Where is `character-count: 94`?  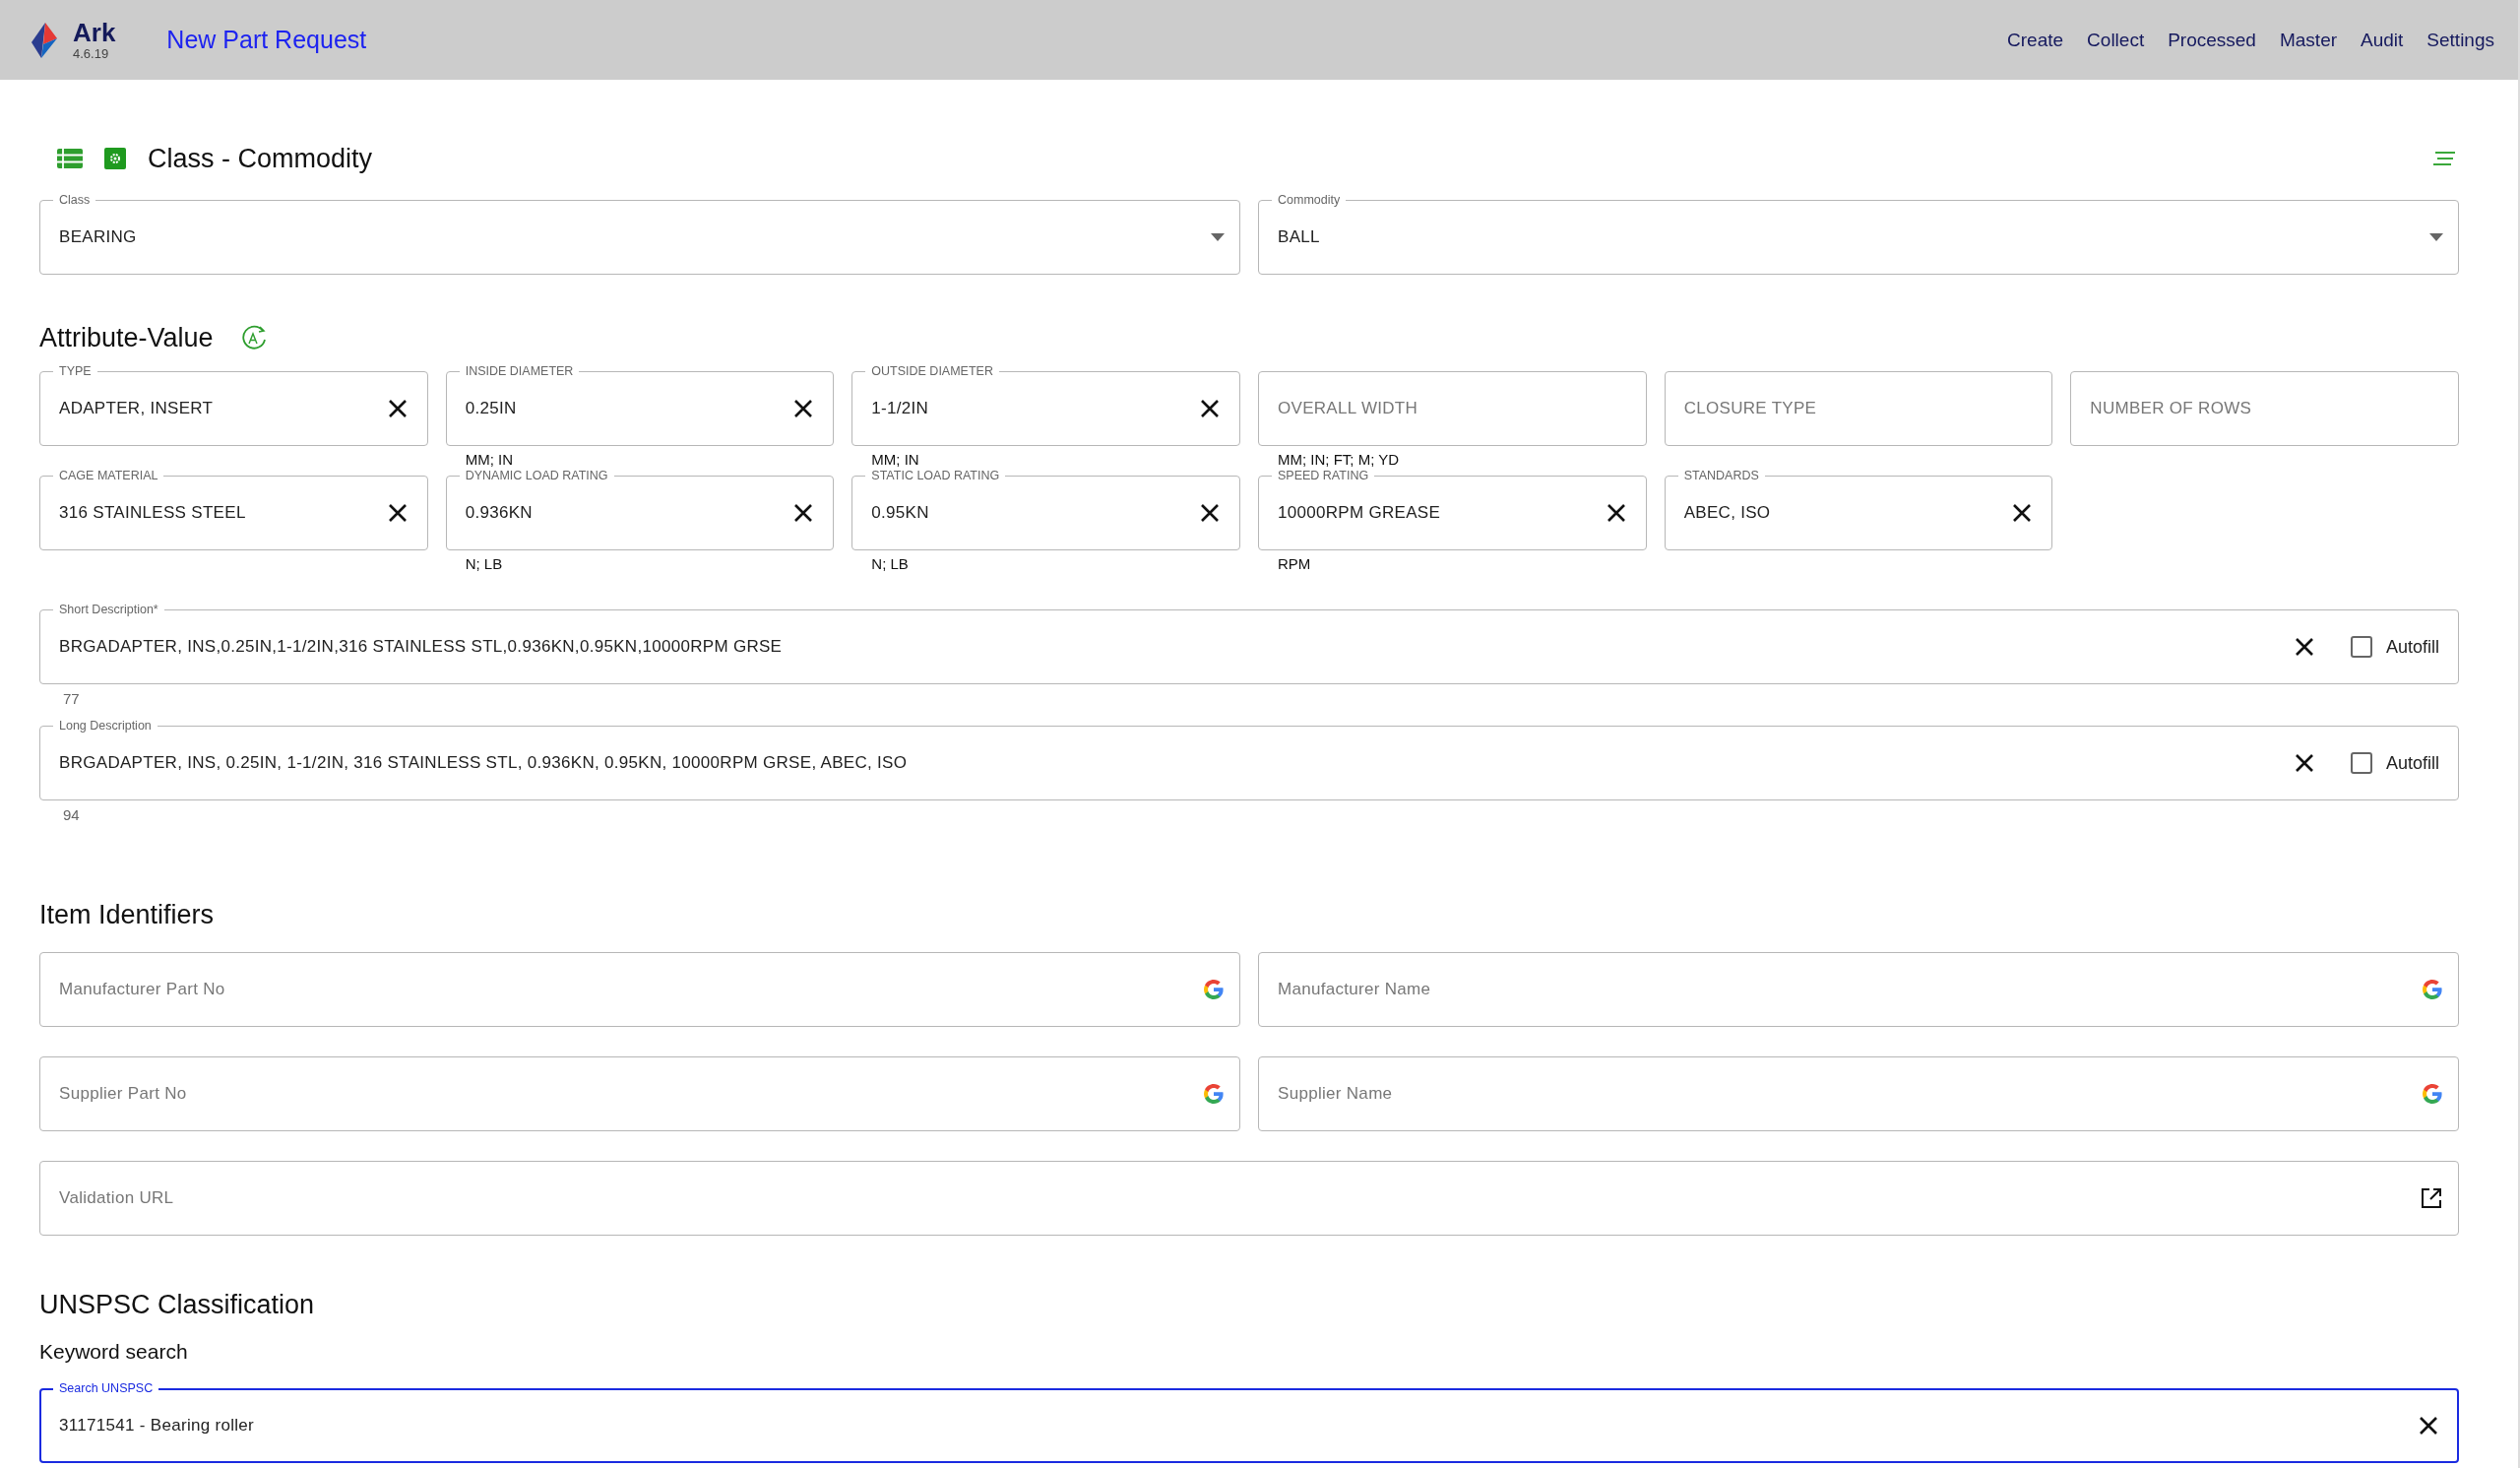
character-count: 94 is located at coordinates (71, 815).